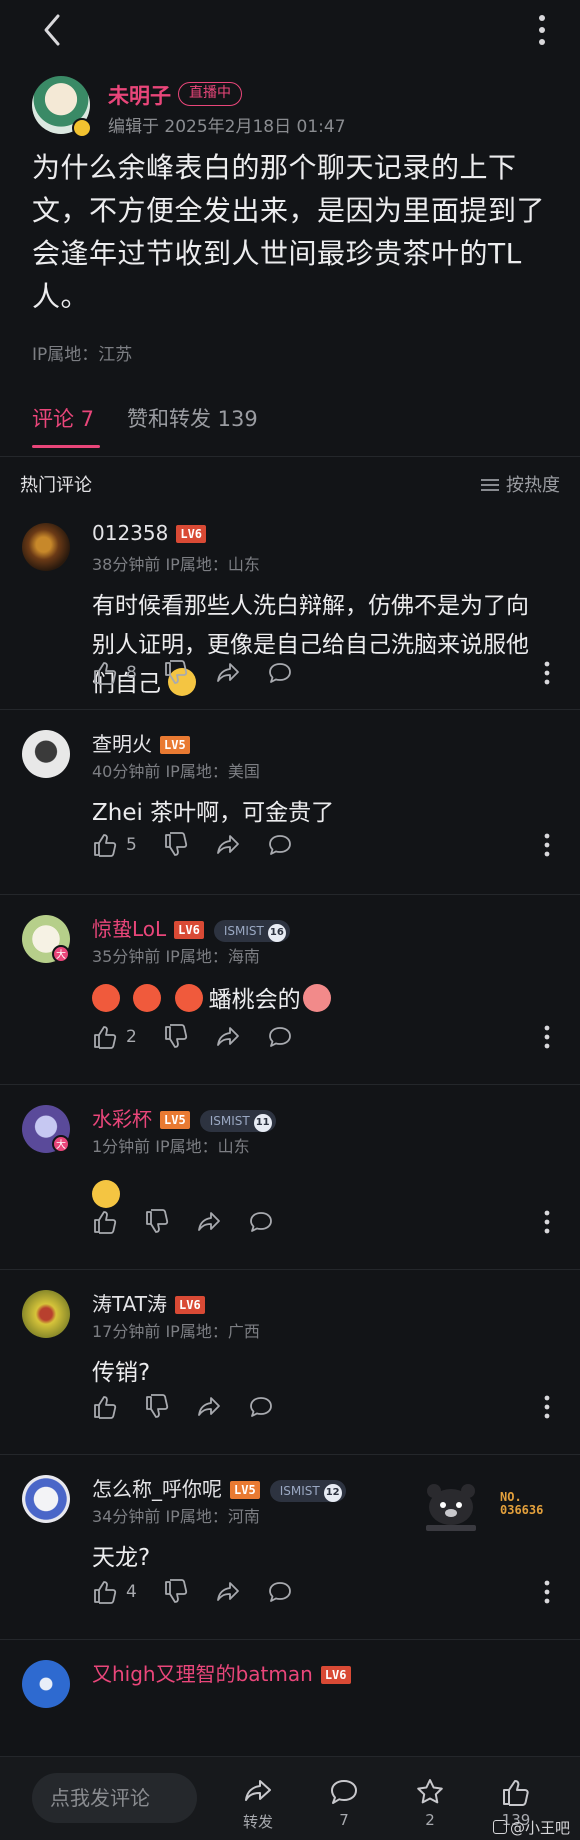 This screenshot has height=1840, width=580. I want to click on commenter-name: 涛TAT涛 LV6, so click(148, 1302).